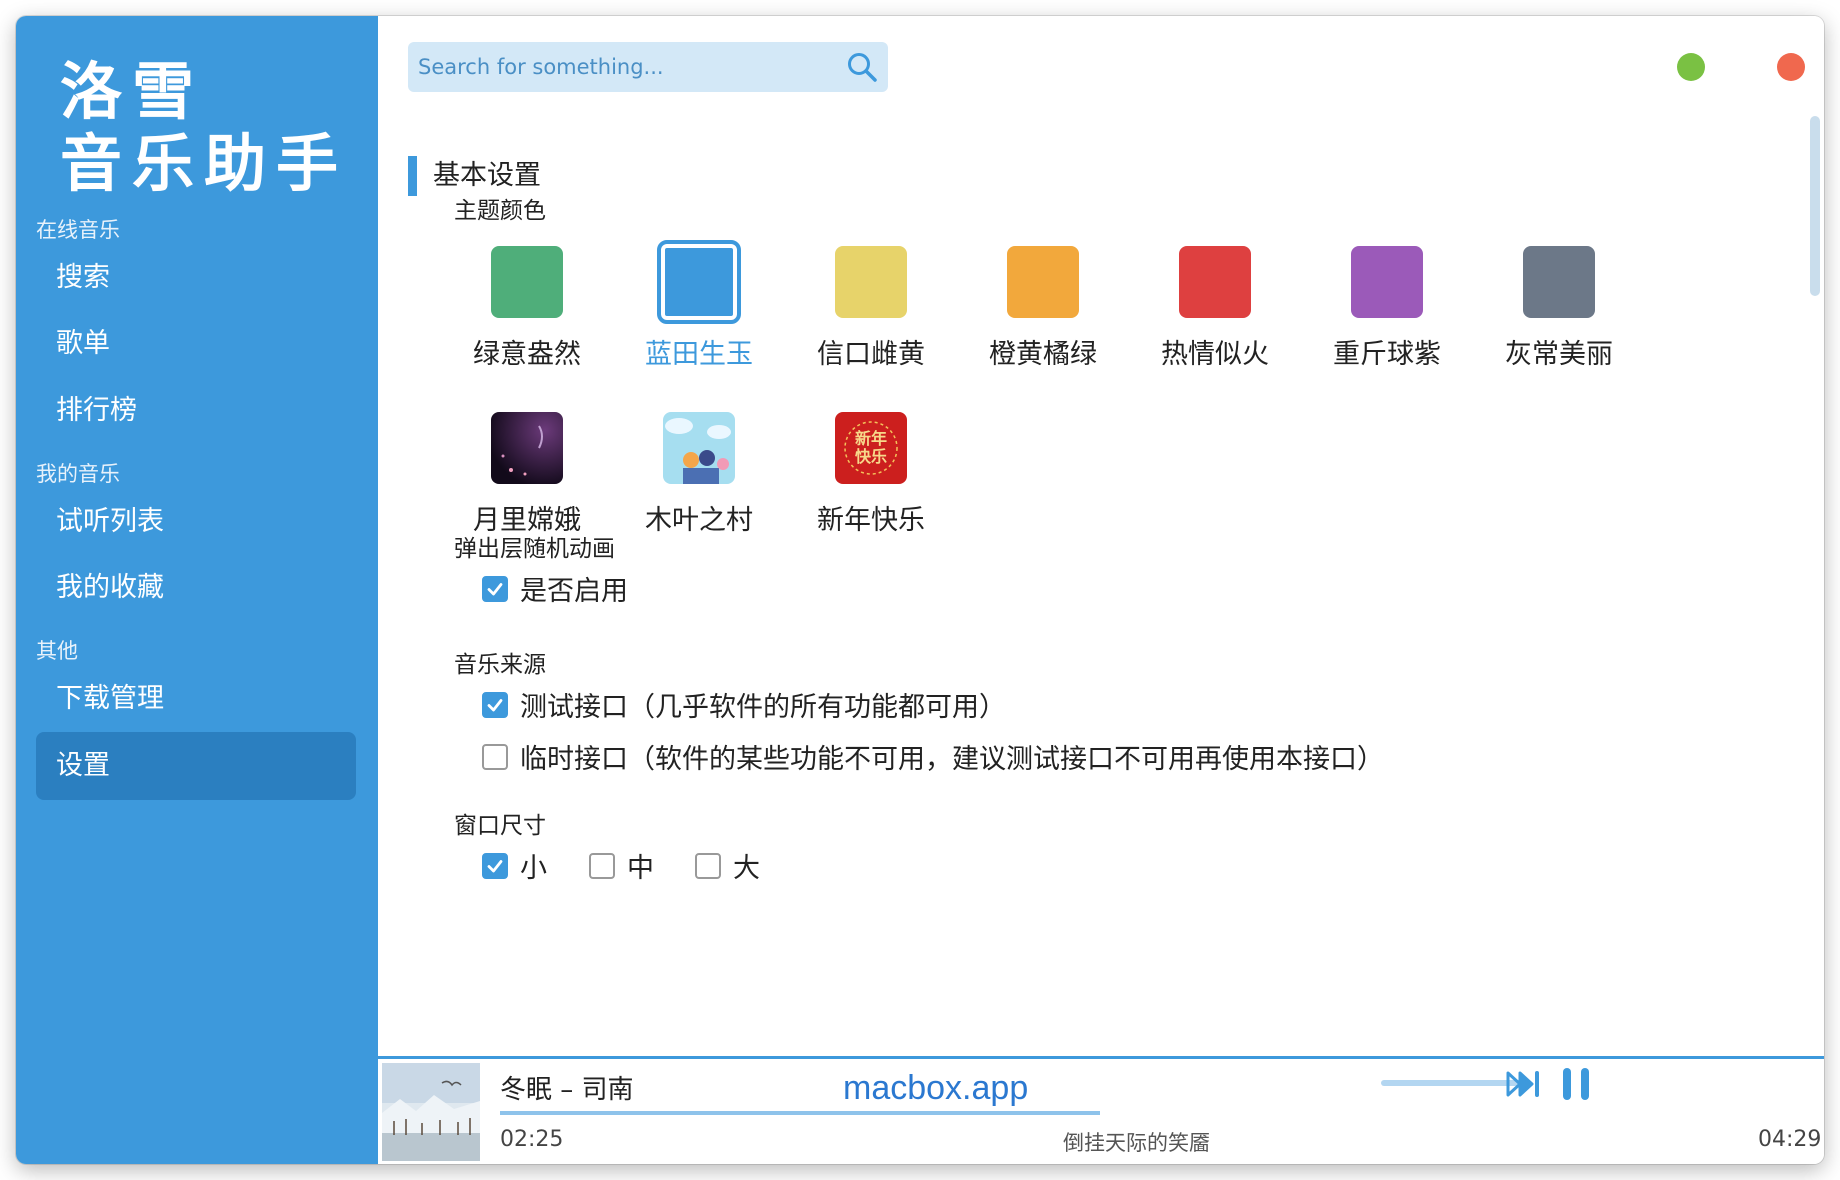 This screenshot has width=1840, height=1180. What do you see at coordinates (500, 826) in the screenshot?
I see `window-size-label: 窗口尺寸` at bounding box center [500, 826].